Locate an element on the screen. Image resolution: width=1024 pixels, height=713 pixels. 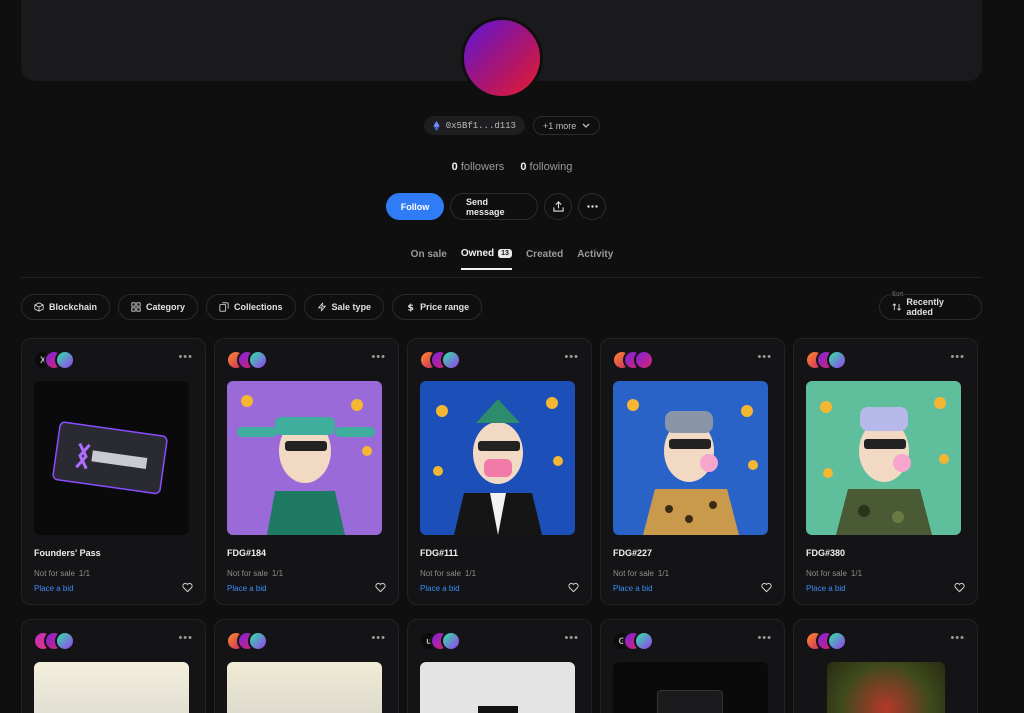
nft-name: FDG#227 is located at coordinates (633, 553).